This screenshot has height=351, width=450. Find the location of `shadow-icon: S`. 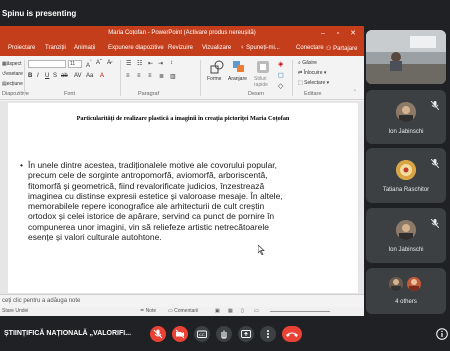

shadow-icon: S is located at coordinates (55, 76).